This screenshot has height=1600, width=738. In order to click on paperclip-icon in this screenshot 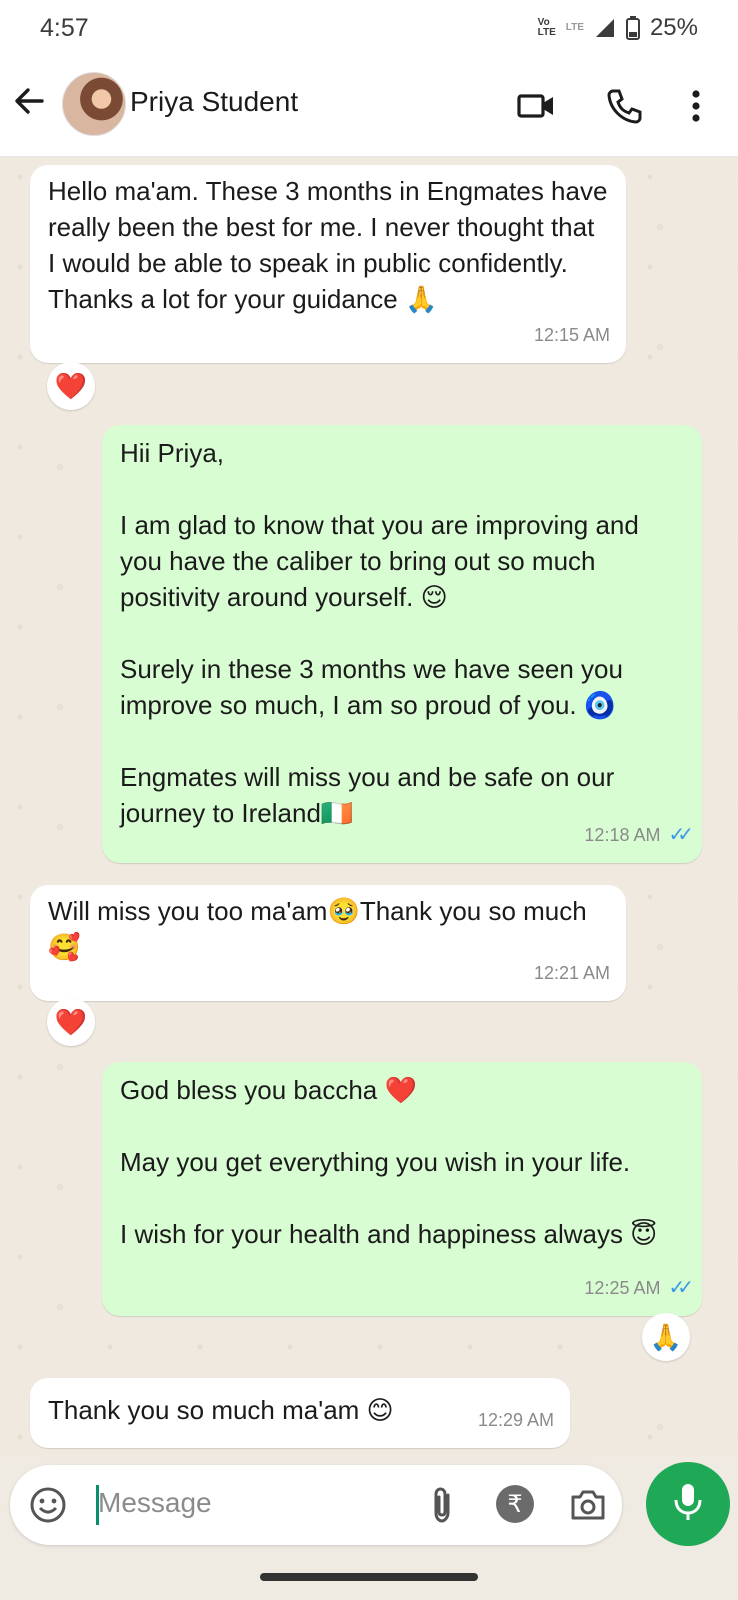, I will do `click(442, 1507)`.